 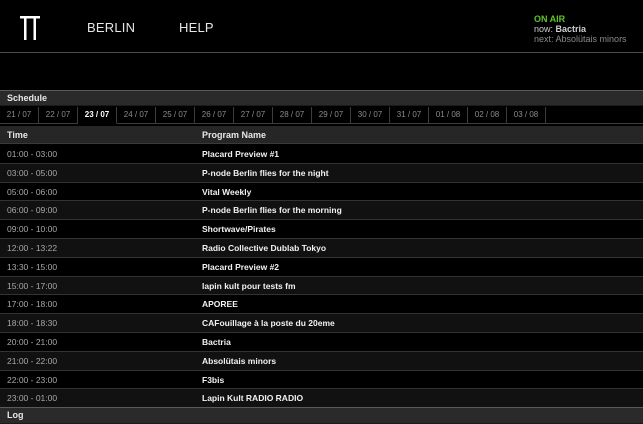 What do you see at coordinates (321, 380) in the screenshot?
I see `table-row: 22:00 - 23:00 F3bis` at bounding box center [321, 380].